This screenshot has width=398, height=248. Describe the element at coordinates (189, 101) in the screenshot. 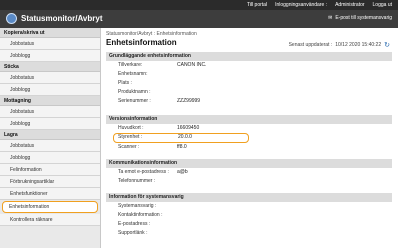

I see `info-value: ZZZ99999` at that location.